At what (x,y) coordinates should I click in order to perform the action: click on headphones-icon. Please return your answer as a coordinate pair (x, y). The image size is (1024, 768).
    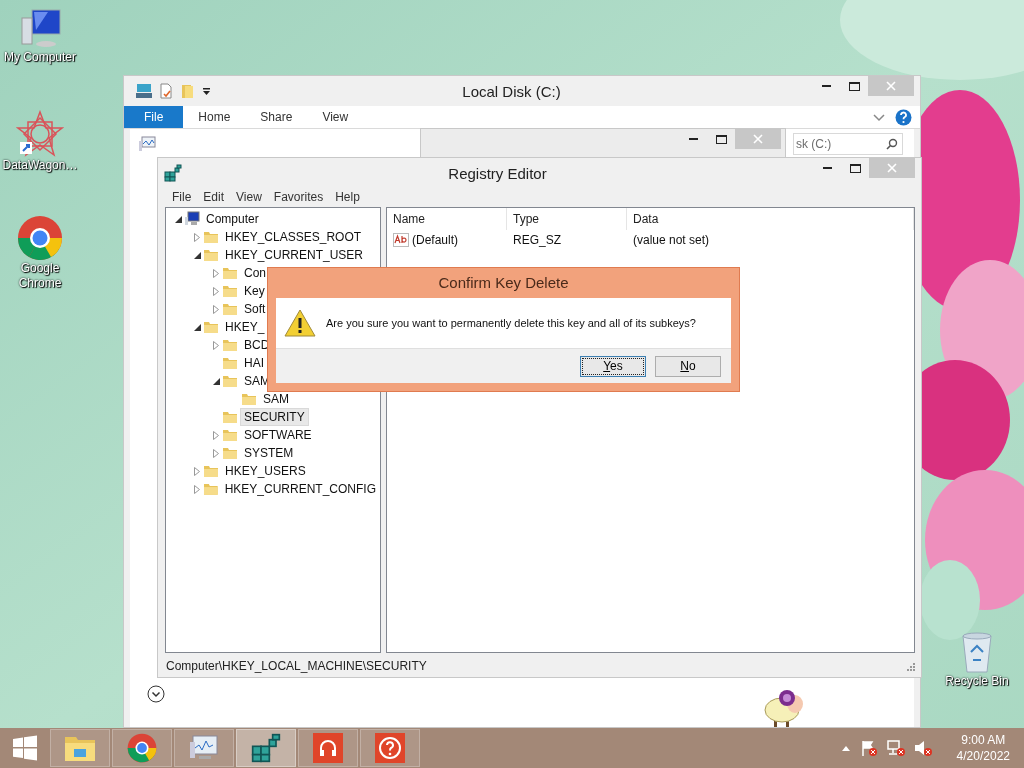
    Looking at the image, I should click on (328, 748).